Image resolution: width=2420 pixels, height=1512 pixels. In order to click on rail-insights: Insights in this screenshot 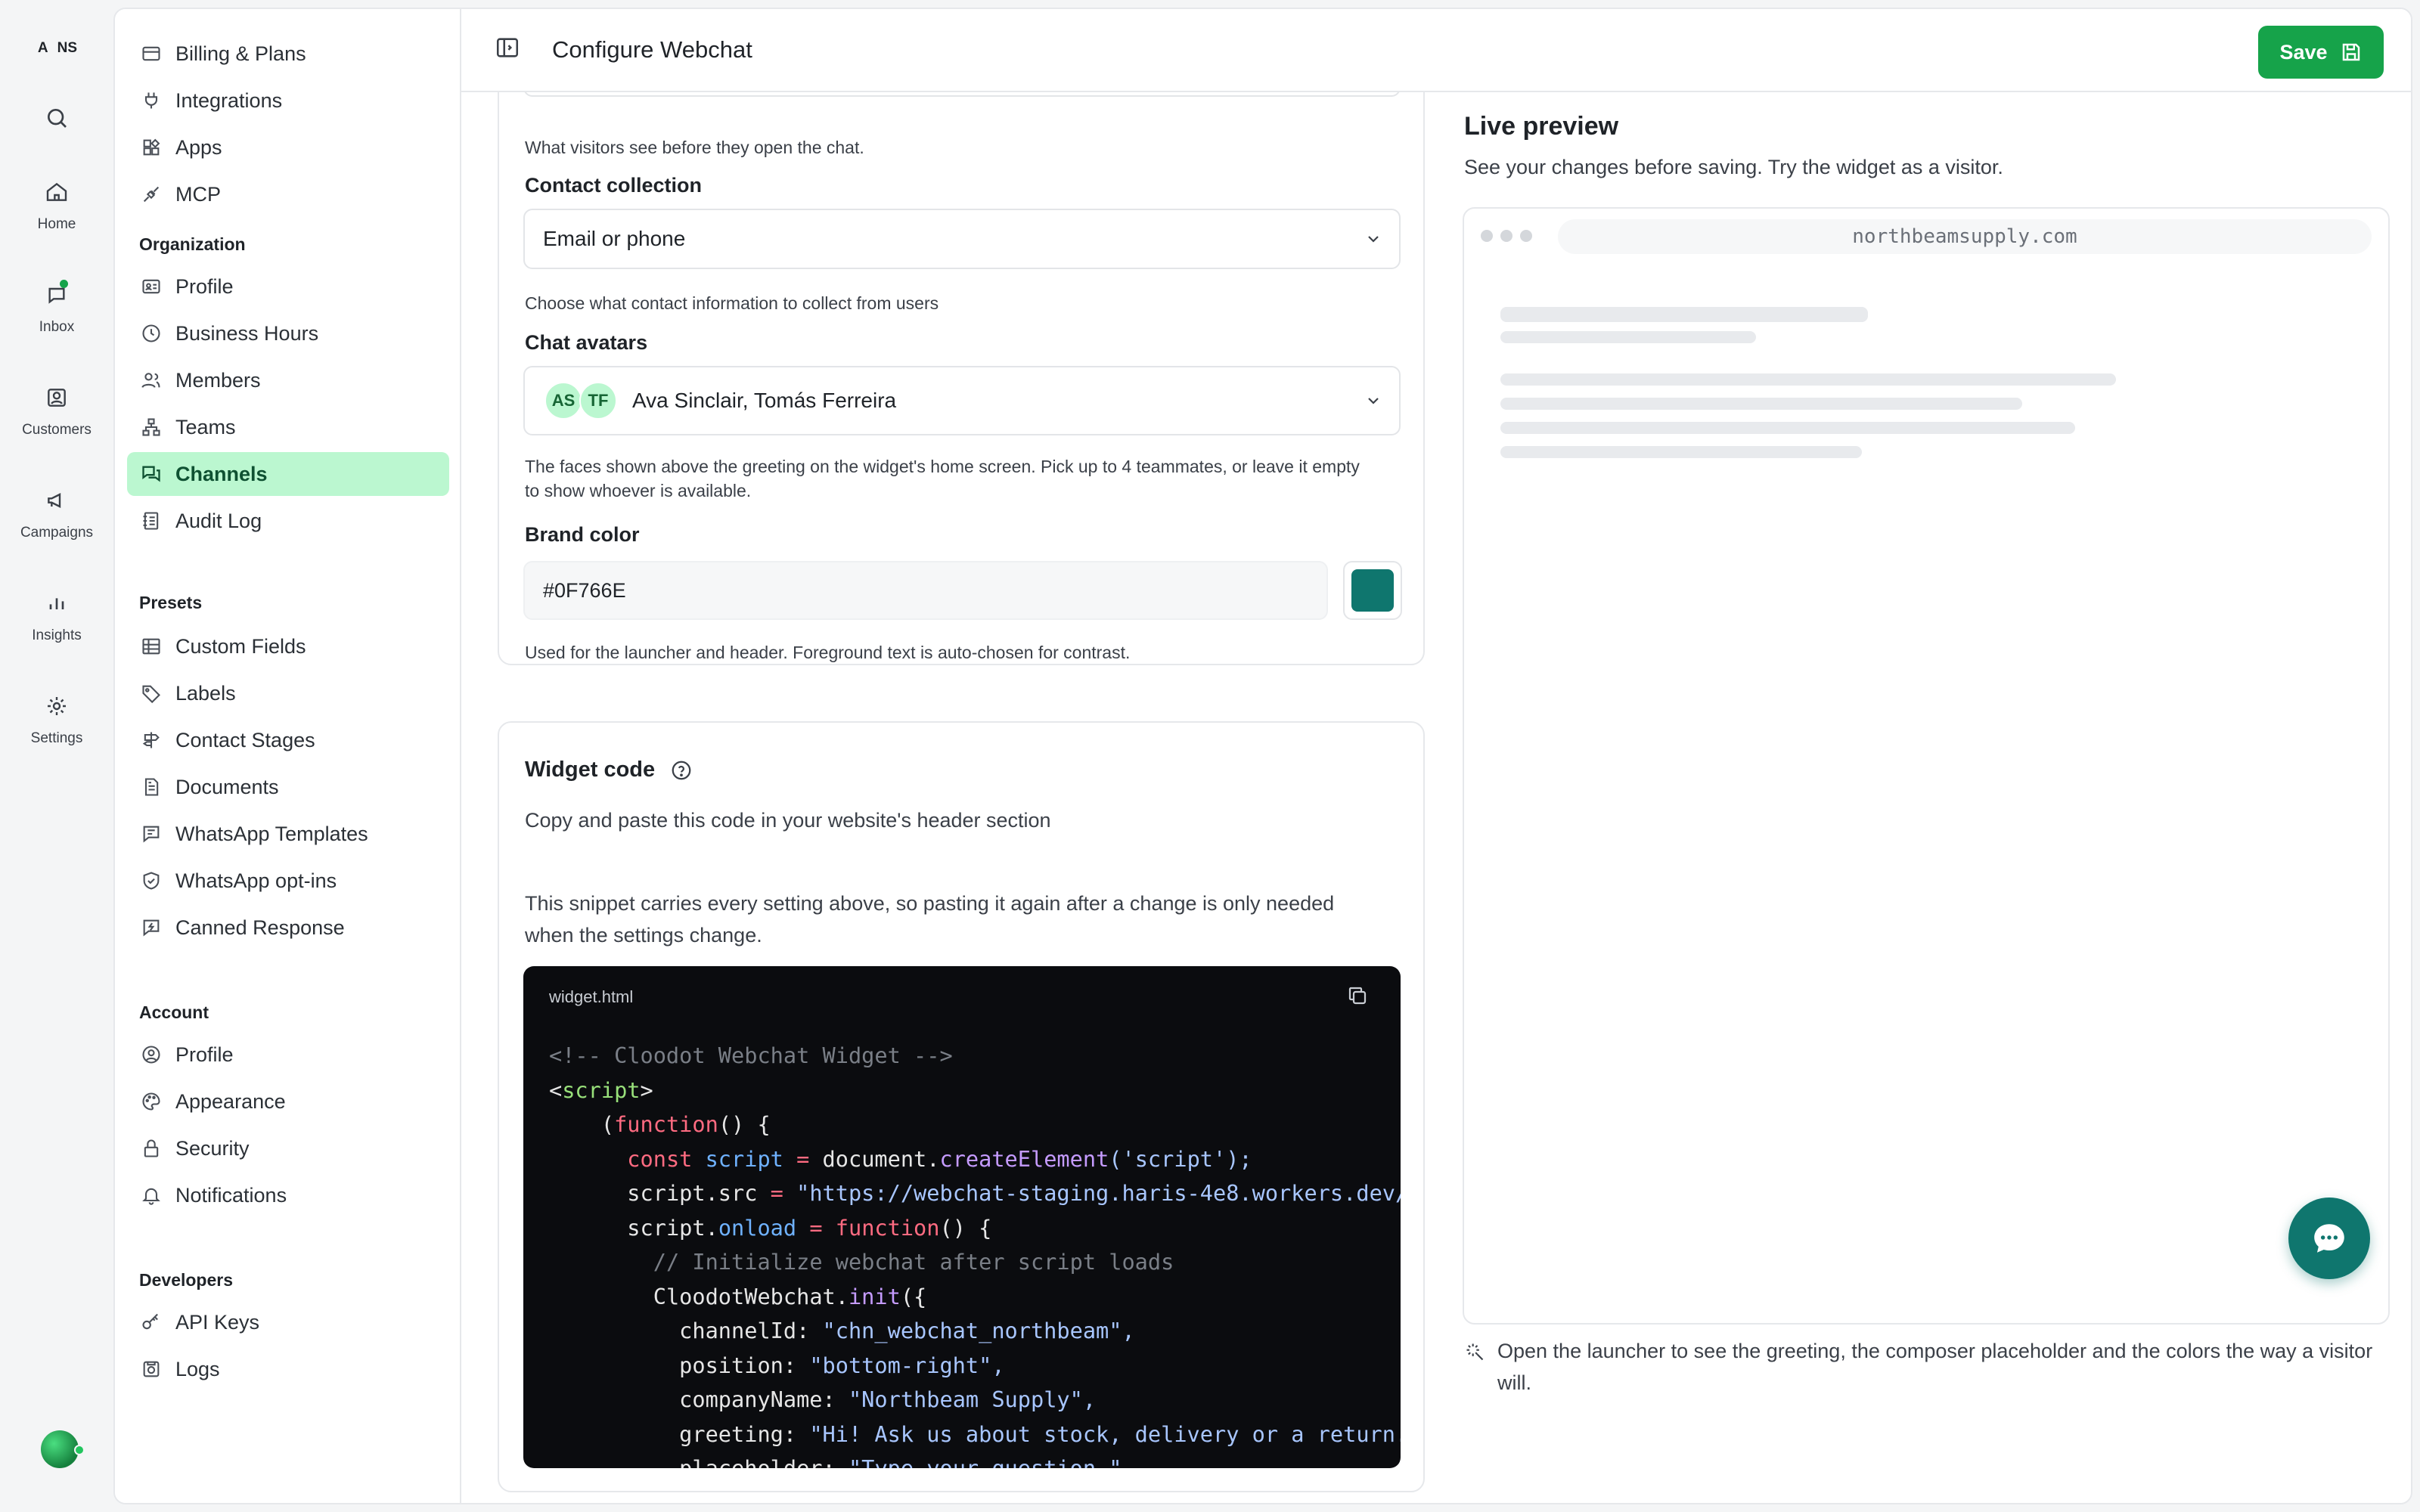, I will do `click(56, 616)`.